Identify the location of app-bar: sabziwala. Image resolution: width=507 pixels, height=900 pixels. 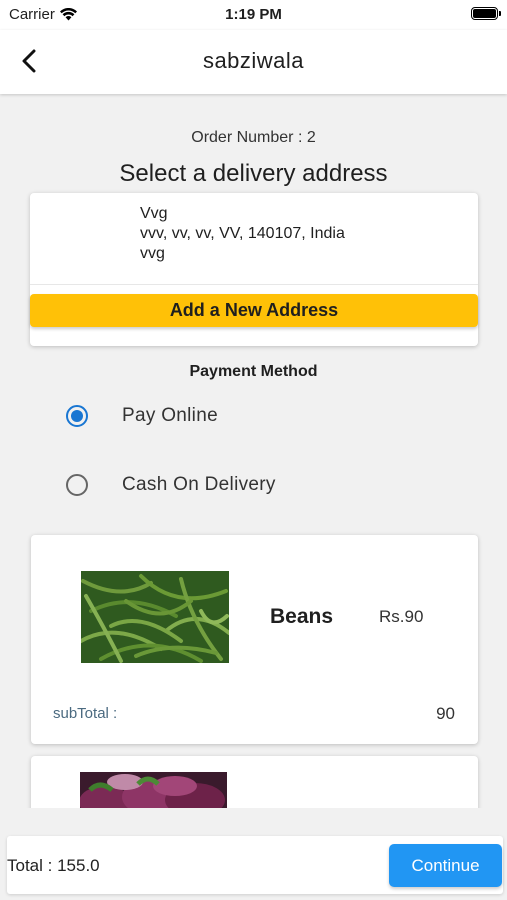
(253, 62).